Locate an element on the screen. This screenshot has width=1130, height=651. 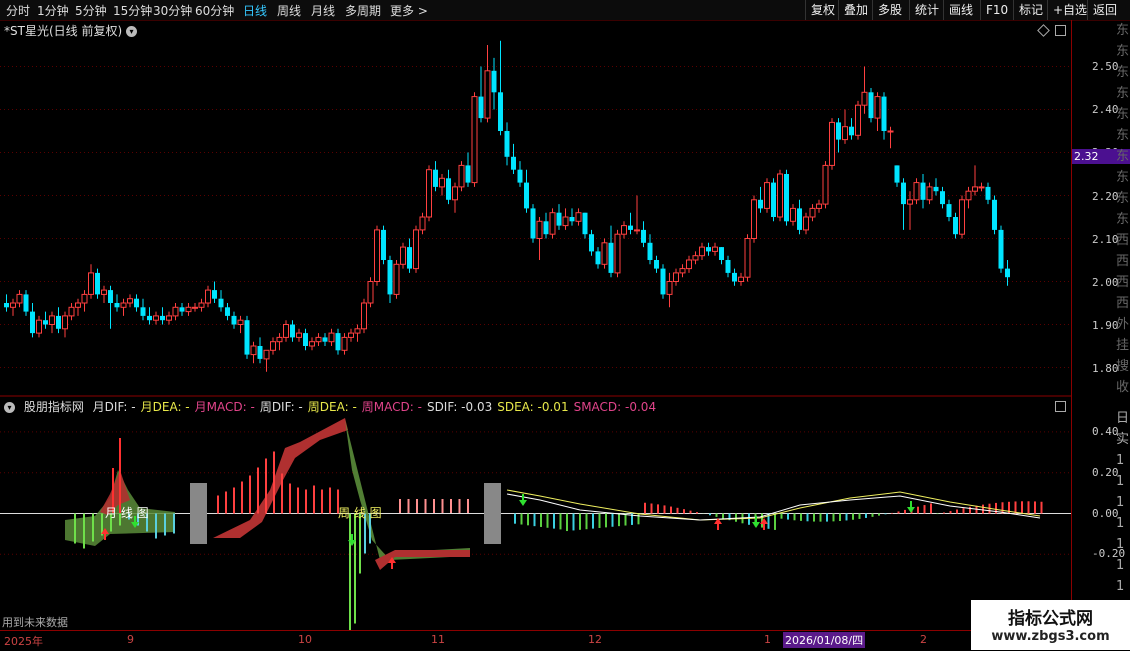
price-tick: 2.40 is located at coordinates (1105, 109).